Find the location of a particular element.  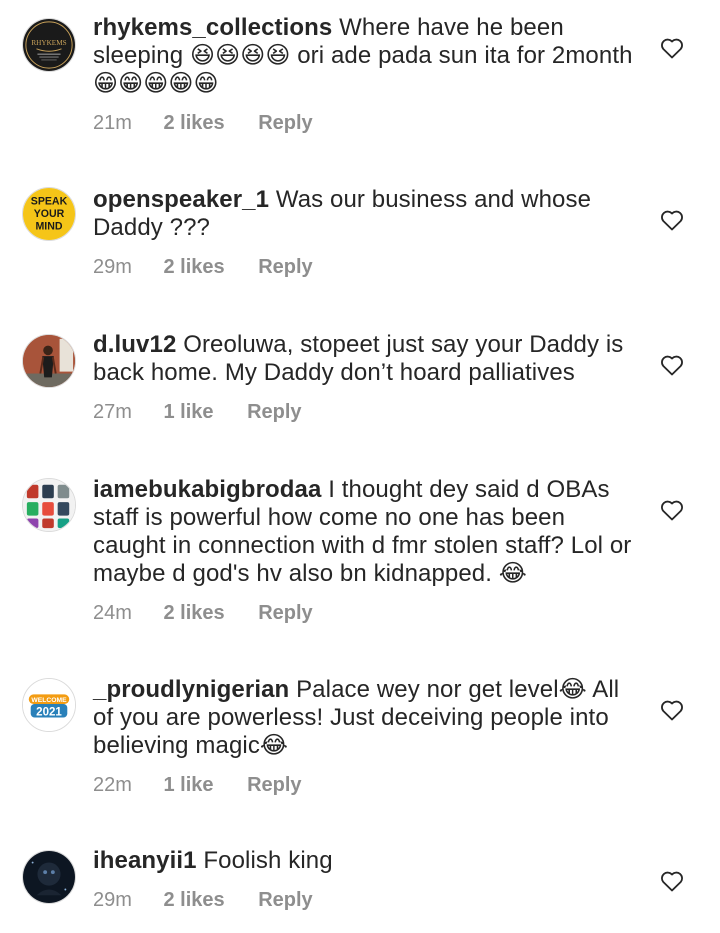

dark-photo-avatar is located at coordinates (49, 877).